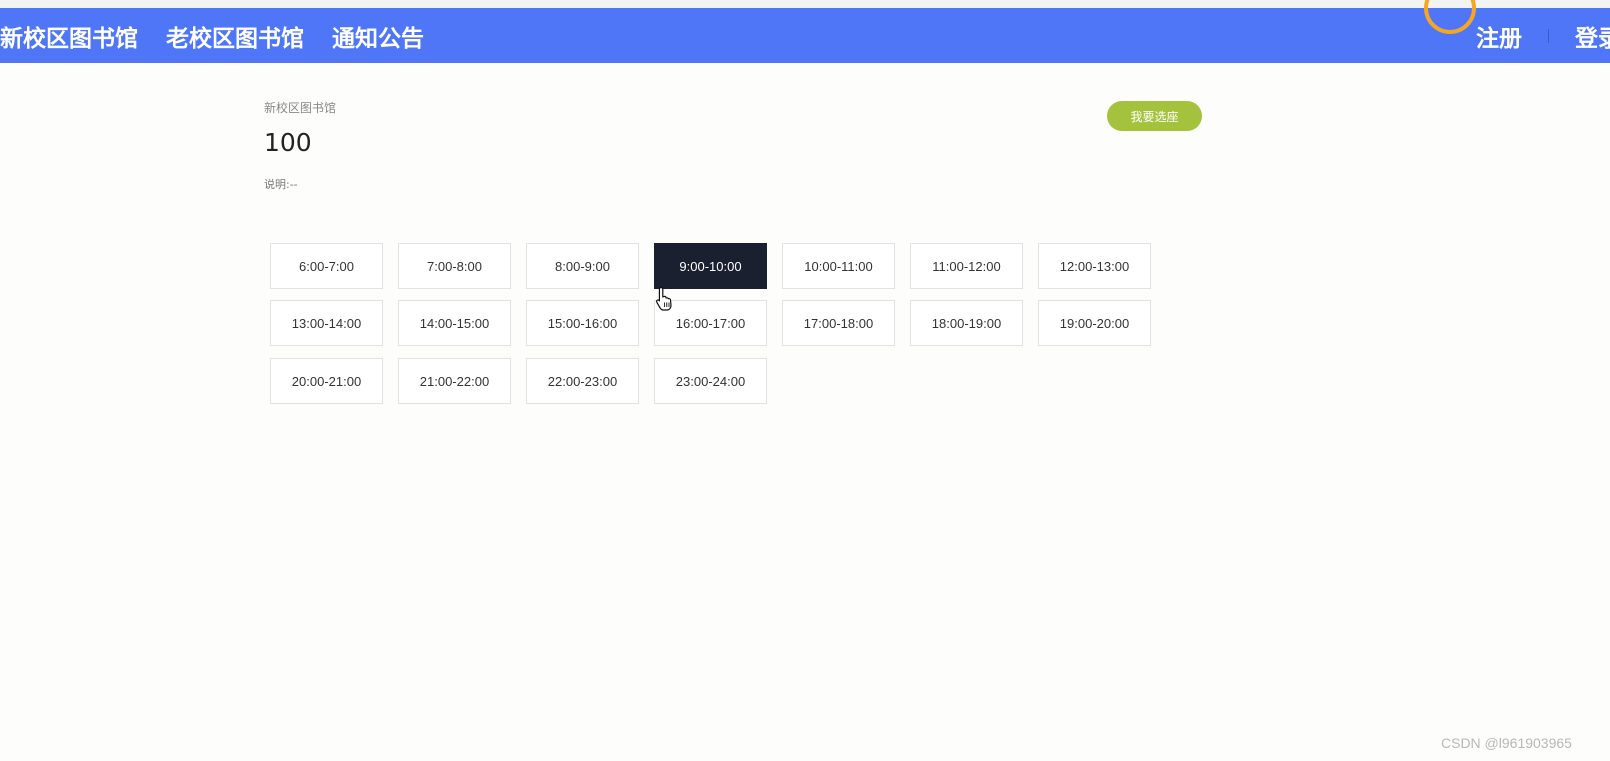 The image size is (1610, 761). Describe the element at coordinates (838, 323) in the screenshot. I see `time-slot: 17:00-18:00` at that location.